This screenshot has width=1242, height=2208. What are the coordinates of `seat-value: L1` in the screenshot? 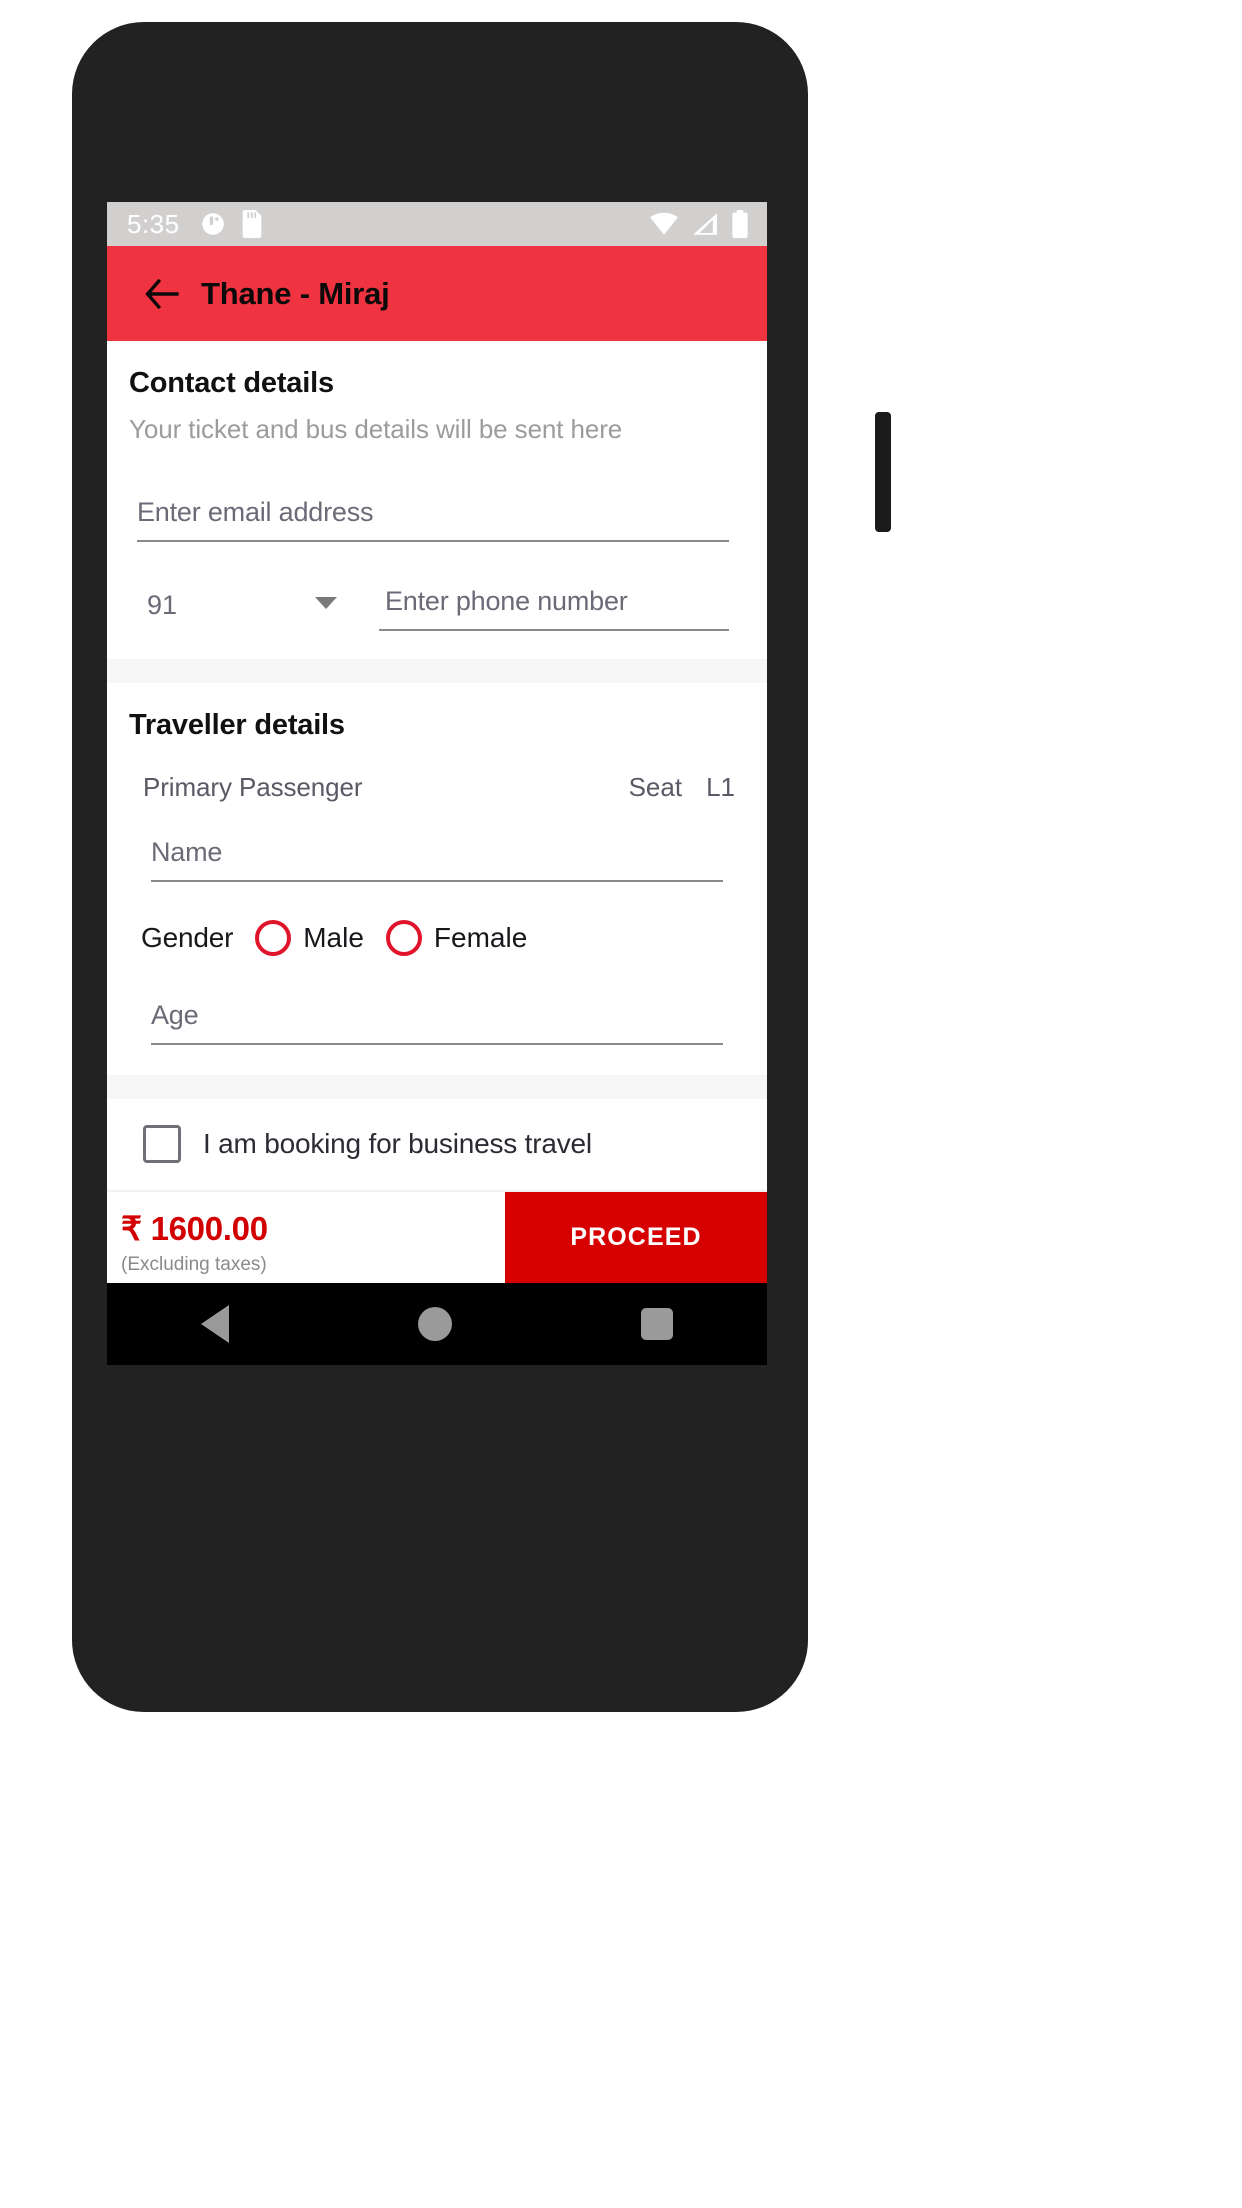 It's located at (720, 787).